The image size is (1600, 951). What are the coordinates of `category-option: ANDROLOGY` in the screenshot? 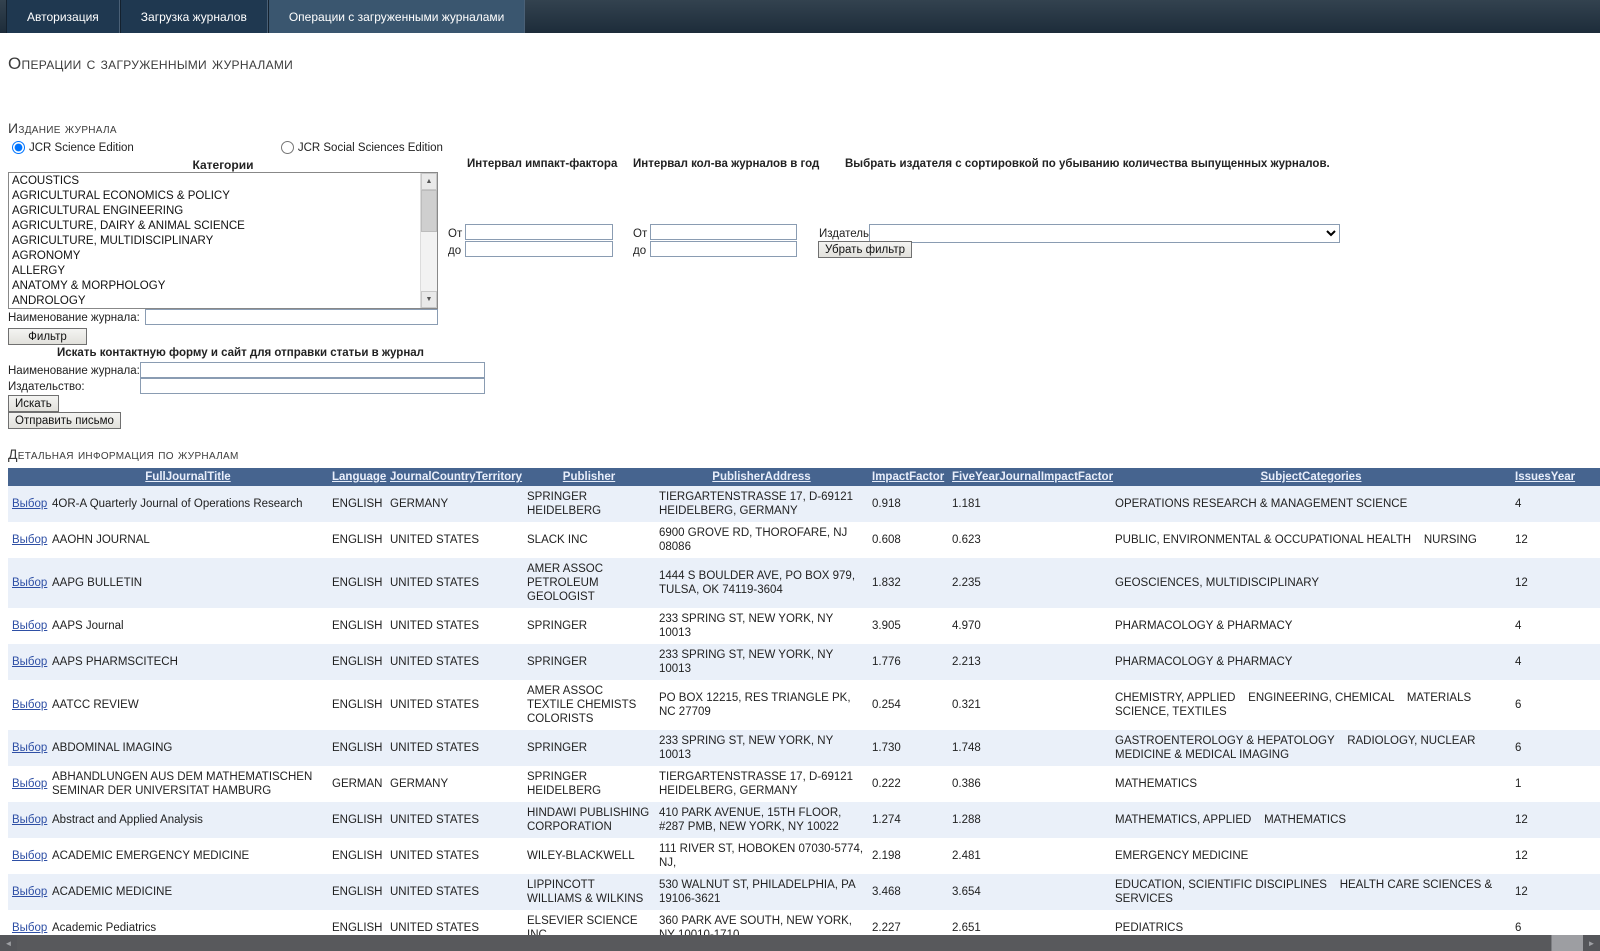 It's located at (214, 301).